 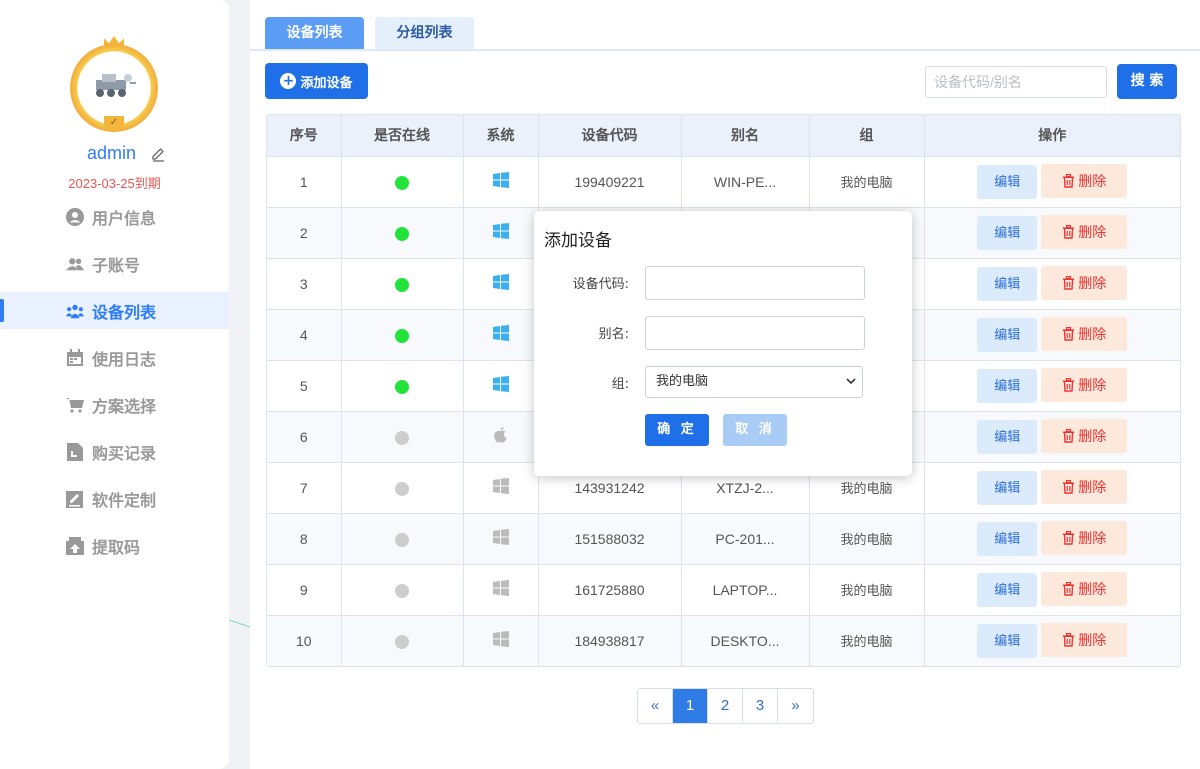 I want to click on page-next: », so click(x=795, y=706).